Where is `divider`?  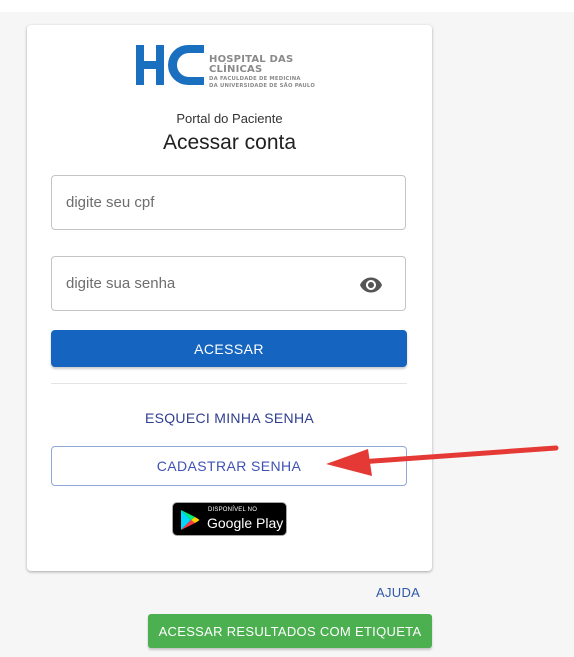
divider is located at coordinates (229, 383).